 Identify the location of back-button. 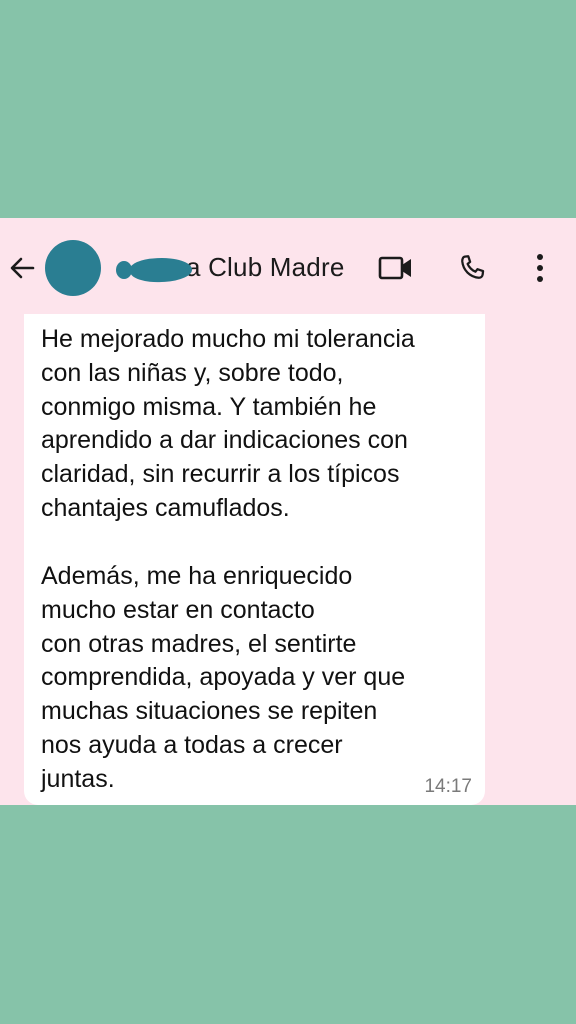
(22, 268).